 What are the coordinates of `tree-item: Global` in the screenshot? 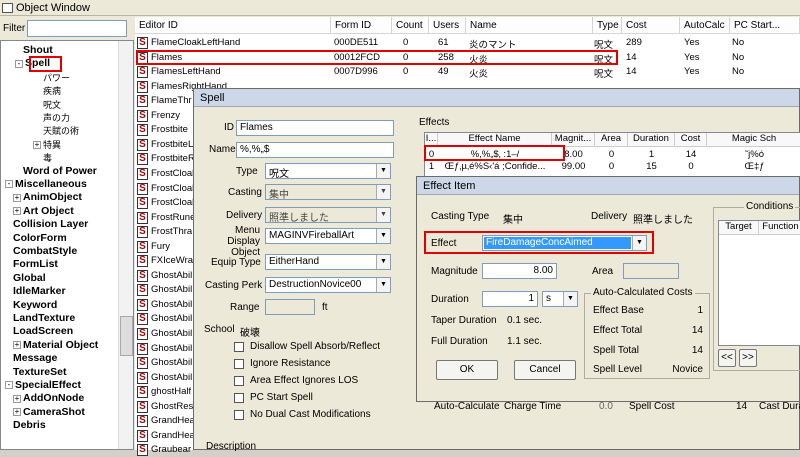 It's located at (29, 278).